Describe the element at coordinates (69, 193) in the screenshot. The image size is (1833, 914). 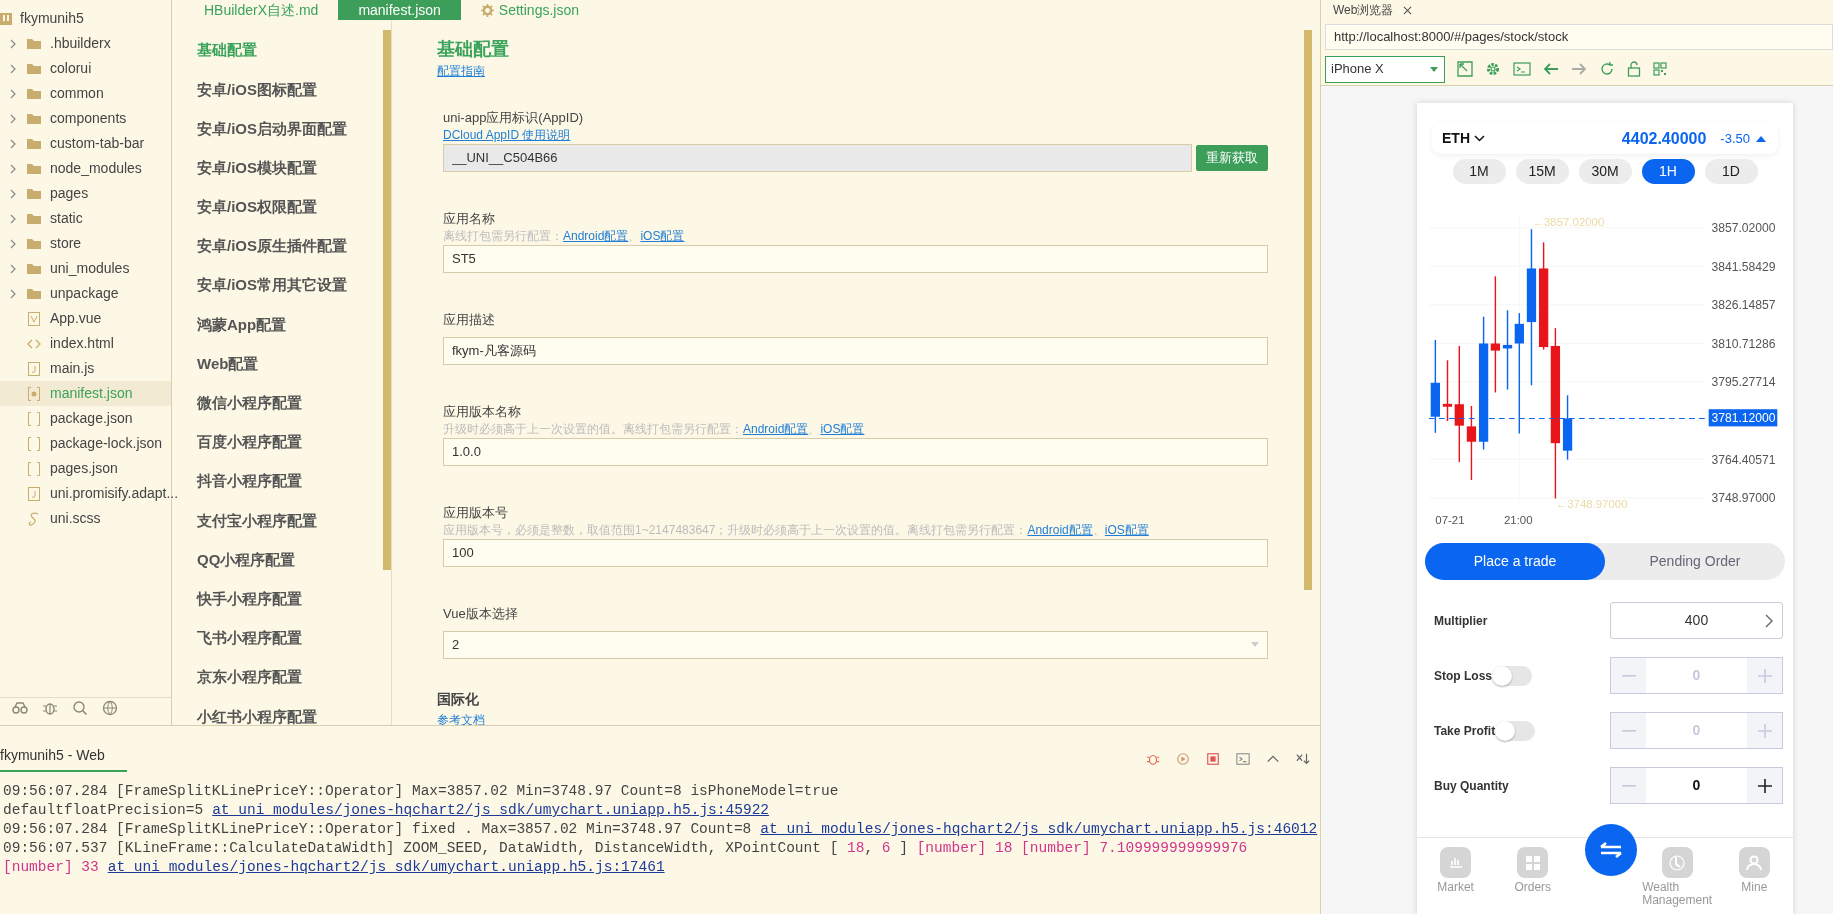
I see `folder-name: pages` at that location.